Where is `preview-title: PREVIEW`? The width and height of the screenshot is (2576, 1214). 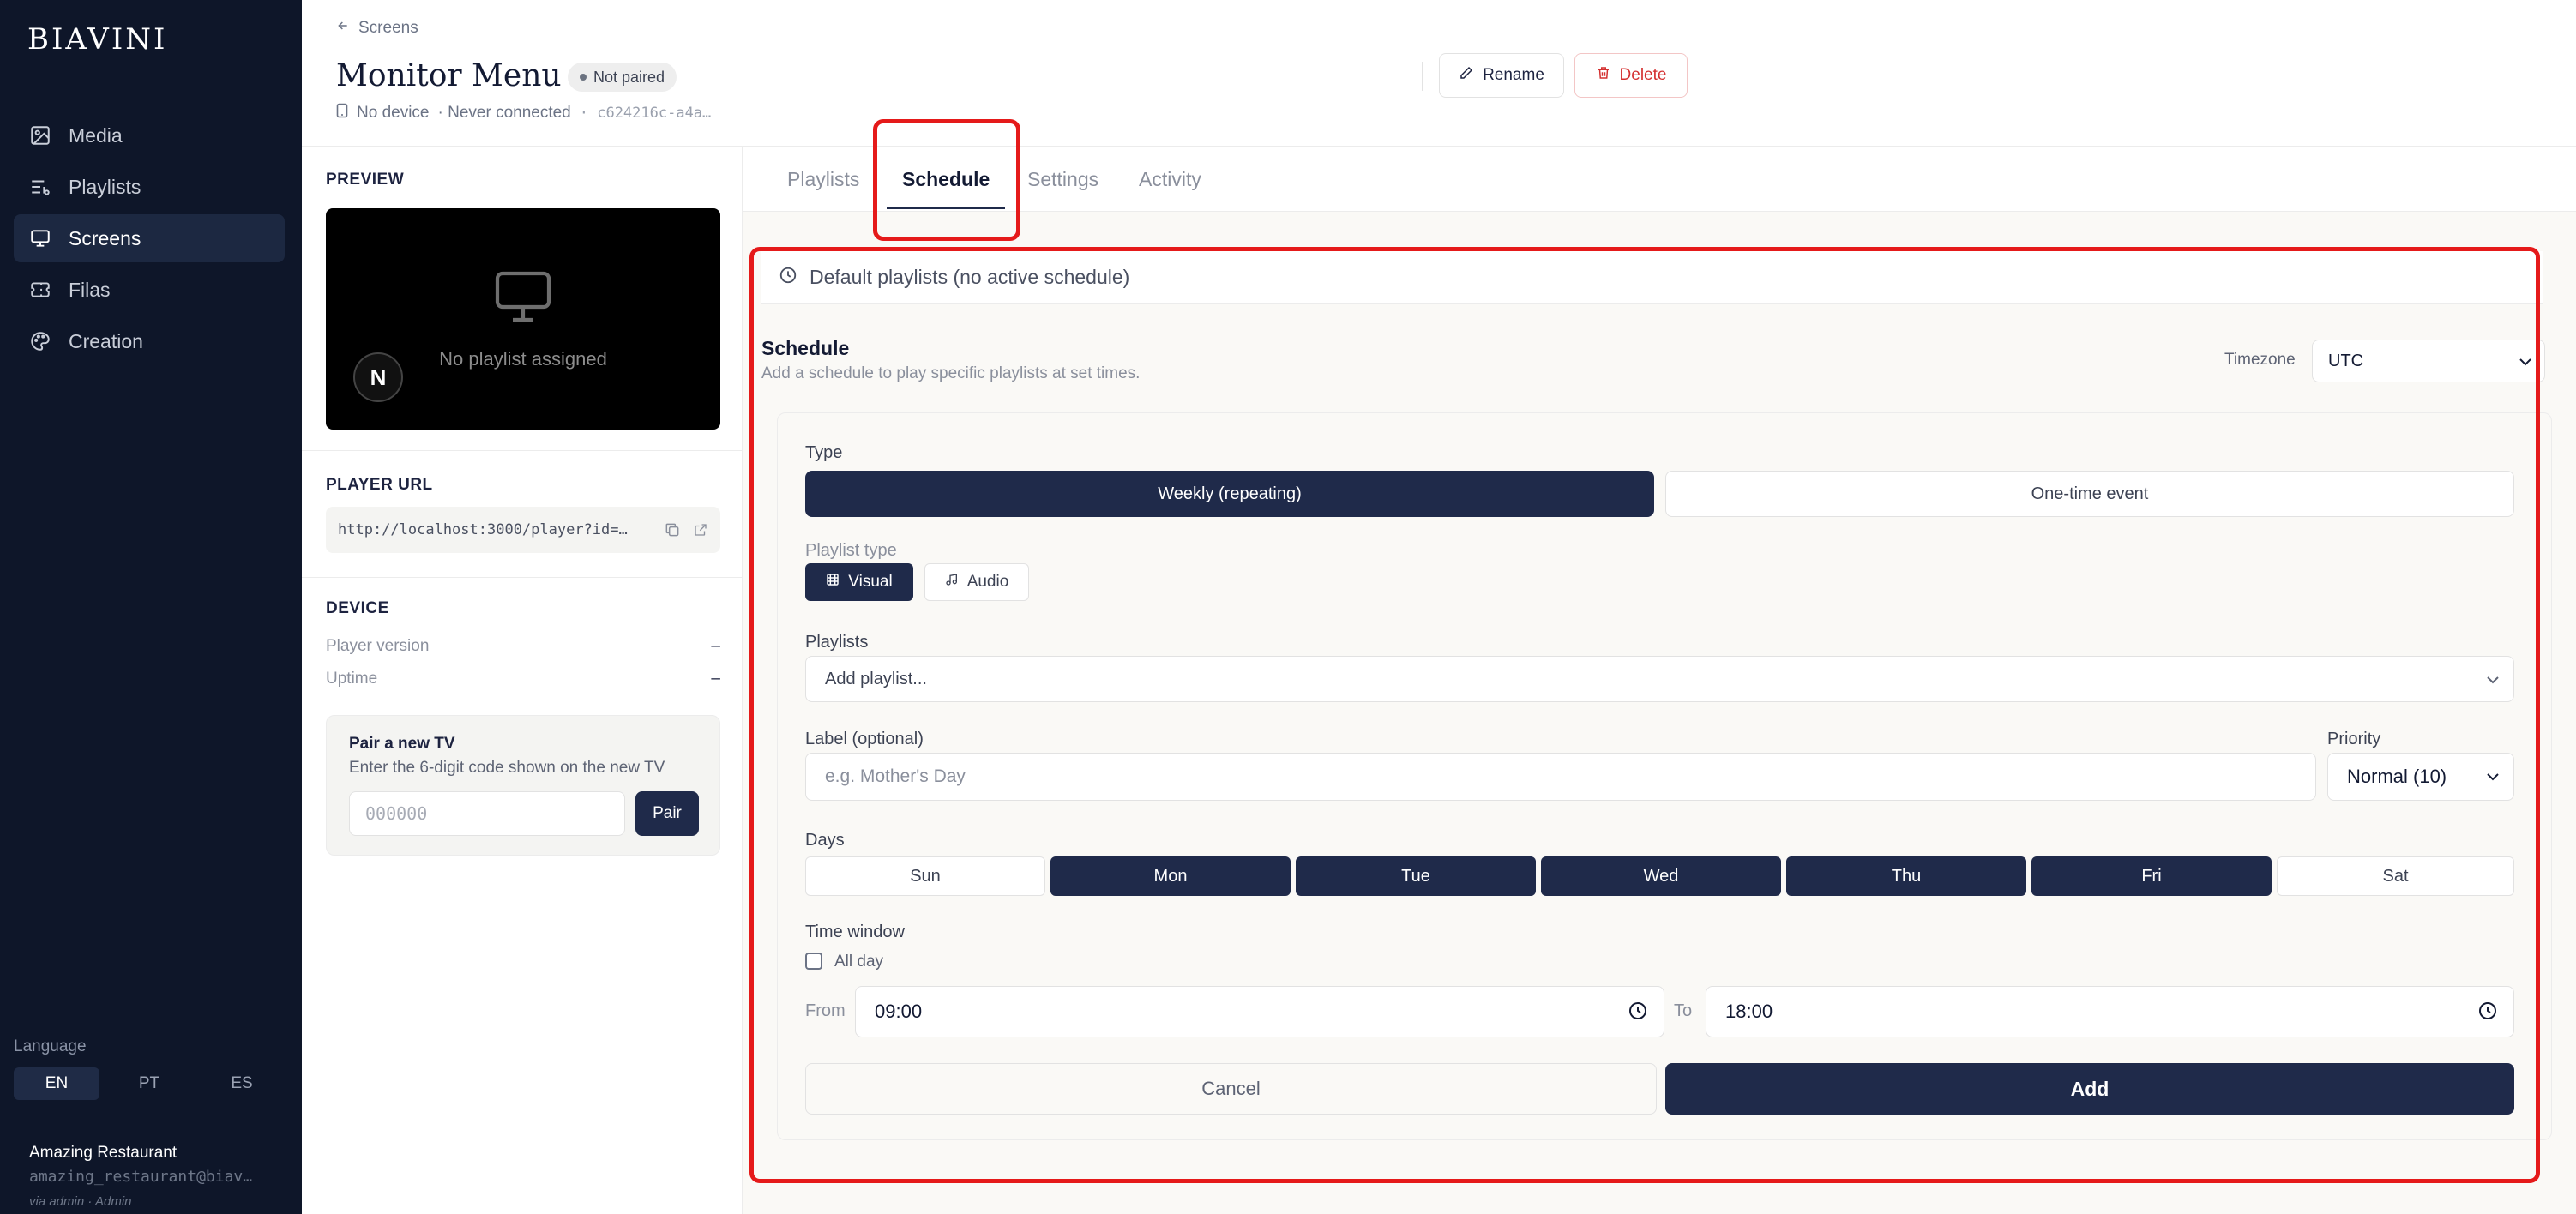
preview-title: PREVIEW is located at coordinates (365, 180).